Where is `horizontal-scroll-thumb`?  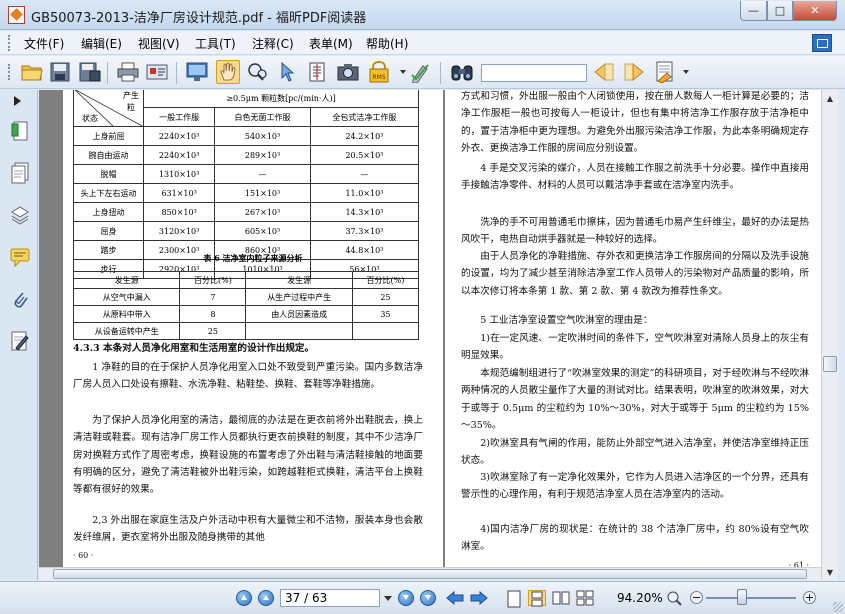 horizontal-scroll-thumb is located at coordinates (430, 574).